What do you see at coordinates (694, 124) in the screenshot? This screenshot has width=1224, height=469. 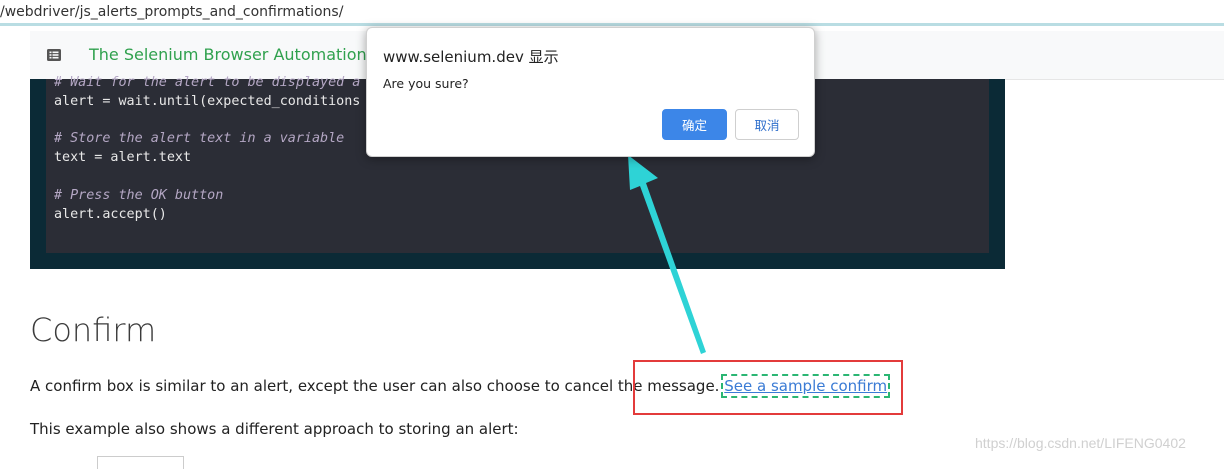 I see `ok-button: 确定` at bounding box center [694, 124].